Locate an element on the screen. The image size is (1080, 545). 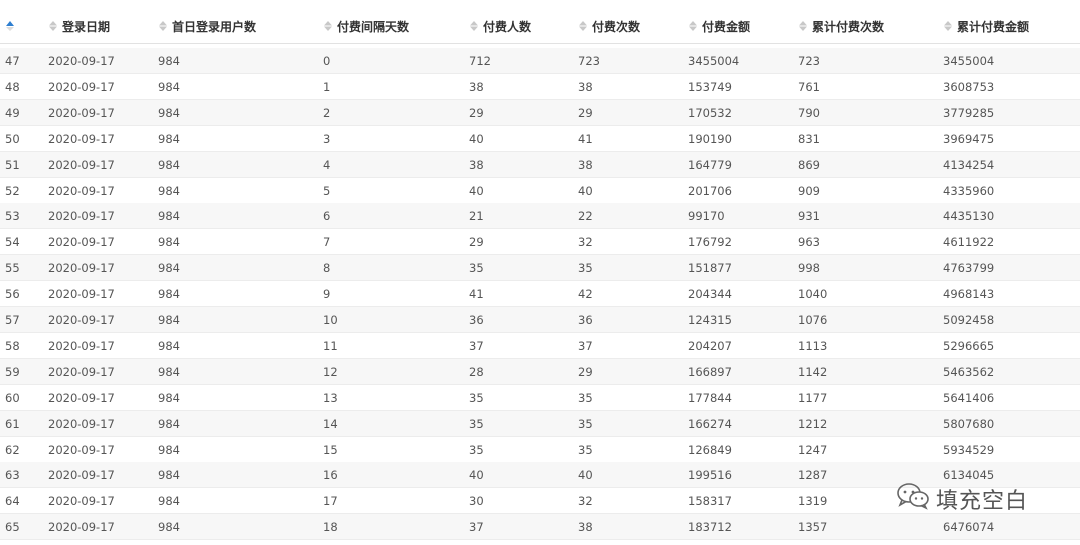
cell-pay-interval-days: 11 is located at coordinates (330, 345).